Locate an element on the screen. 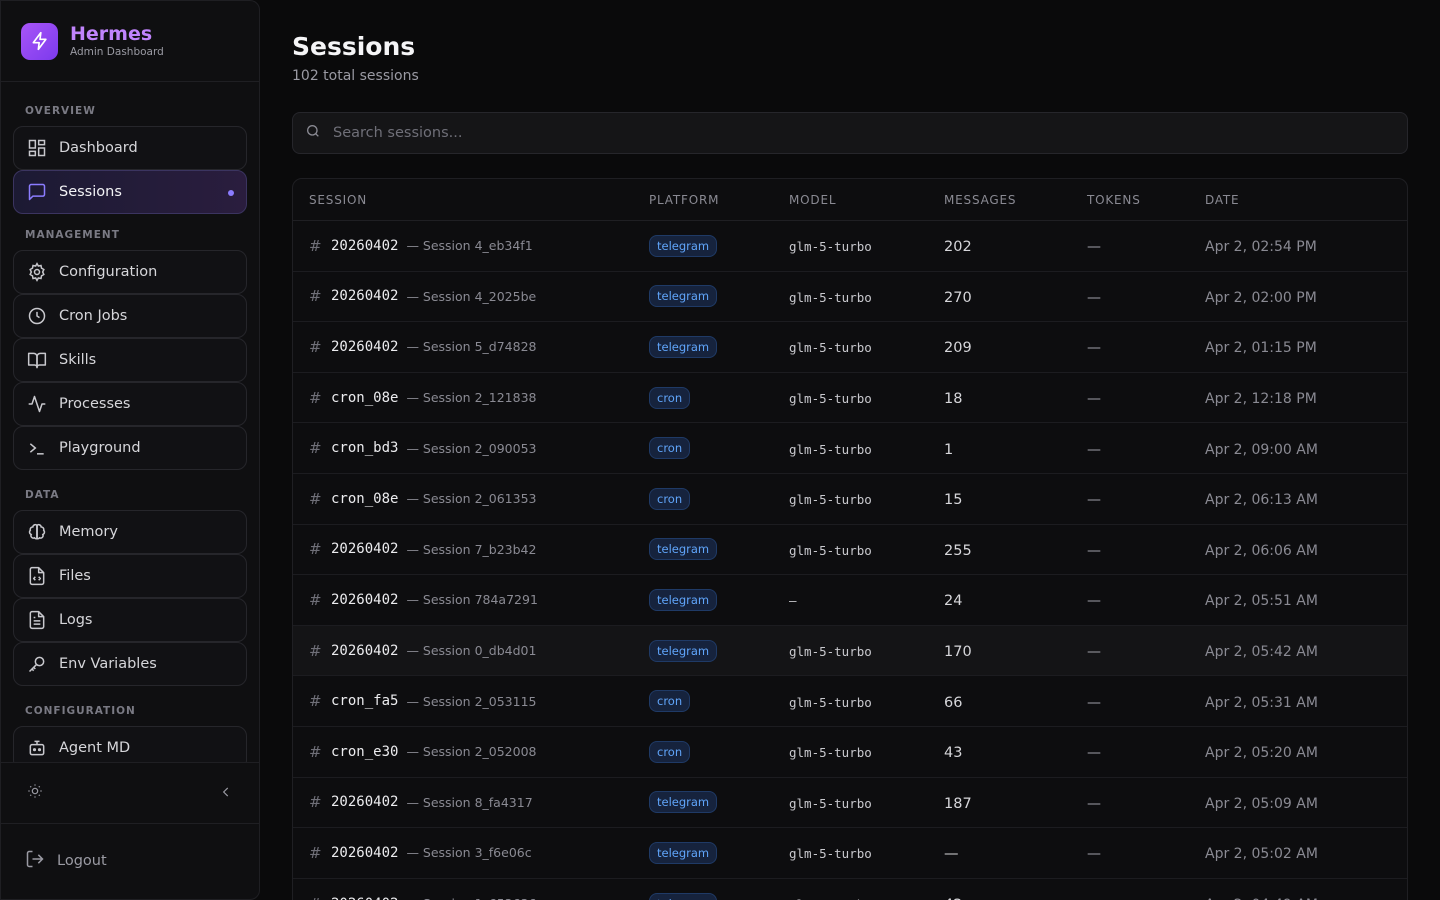 The width and height of the screenshot is (1440, 900). book-open-icon is located at coordinates (37, 360).